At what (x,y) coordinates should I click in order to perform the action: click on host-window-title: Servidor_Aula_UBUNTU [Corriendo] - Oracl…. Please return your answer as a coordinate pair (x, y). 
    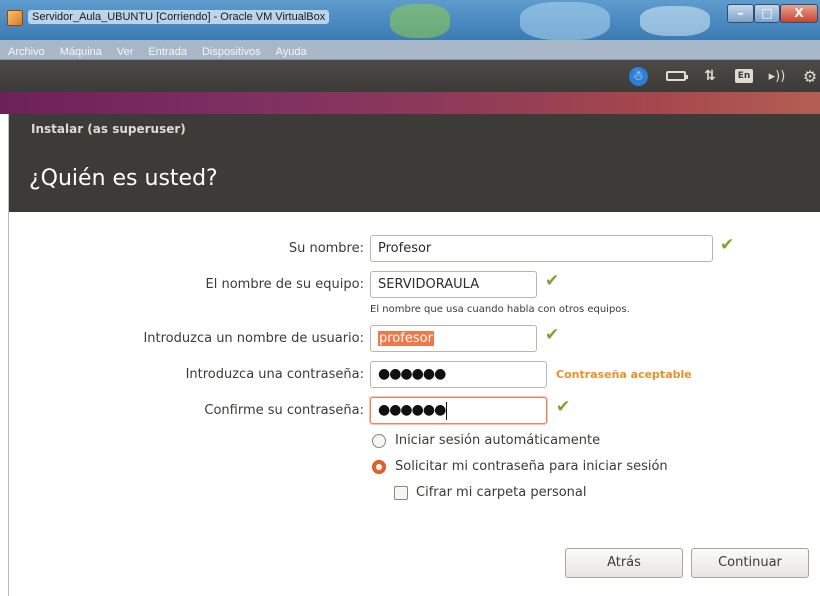
    Looking at the image, I should click on (179, 17).